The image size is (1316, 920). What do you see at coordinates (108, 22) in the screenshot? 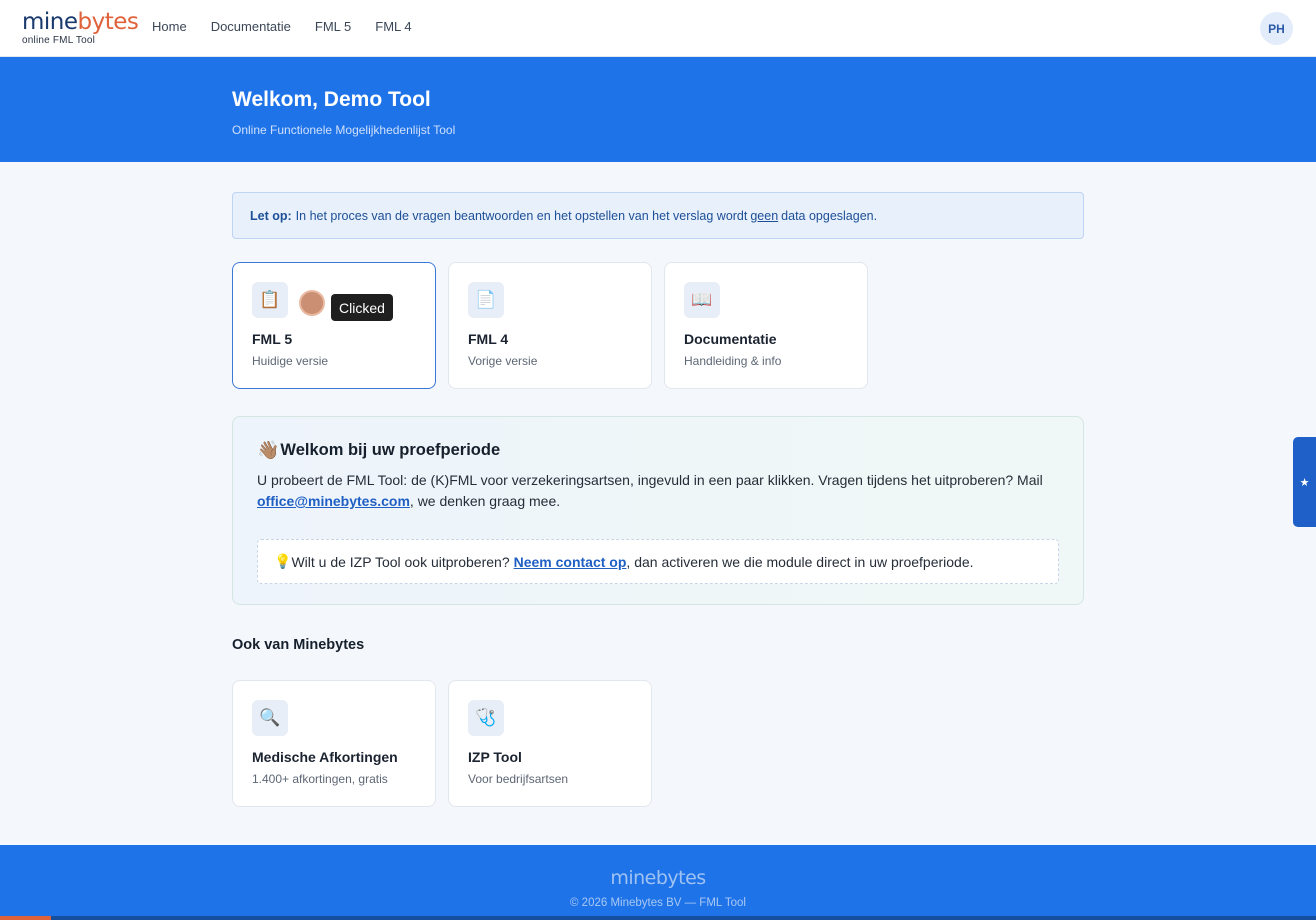
I see `logo-part-bytes: bytes` at bounding box center [108, 22].